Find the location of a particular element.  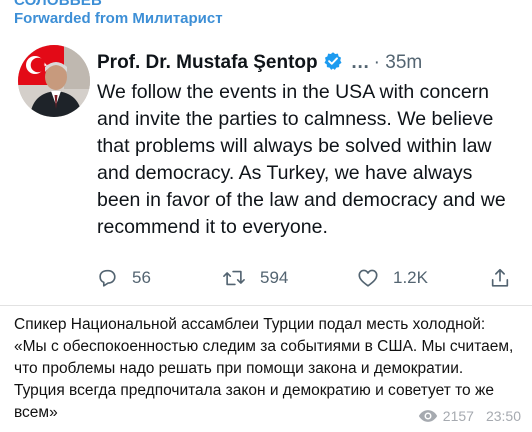

retweet-icon is located at coordinates (234, 278).